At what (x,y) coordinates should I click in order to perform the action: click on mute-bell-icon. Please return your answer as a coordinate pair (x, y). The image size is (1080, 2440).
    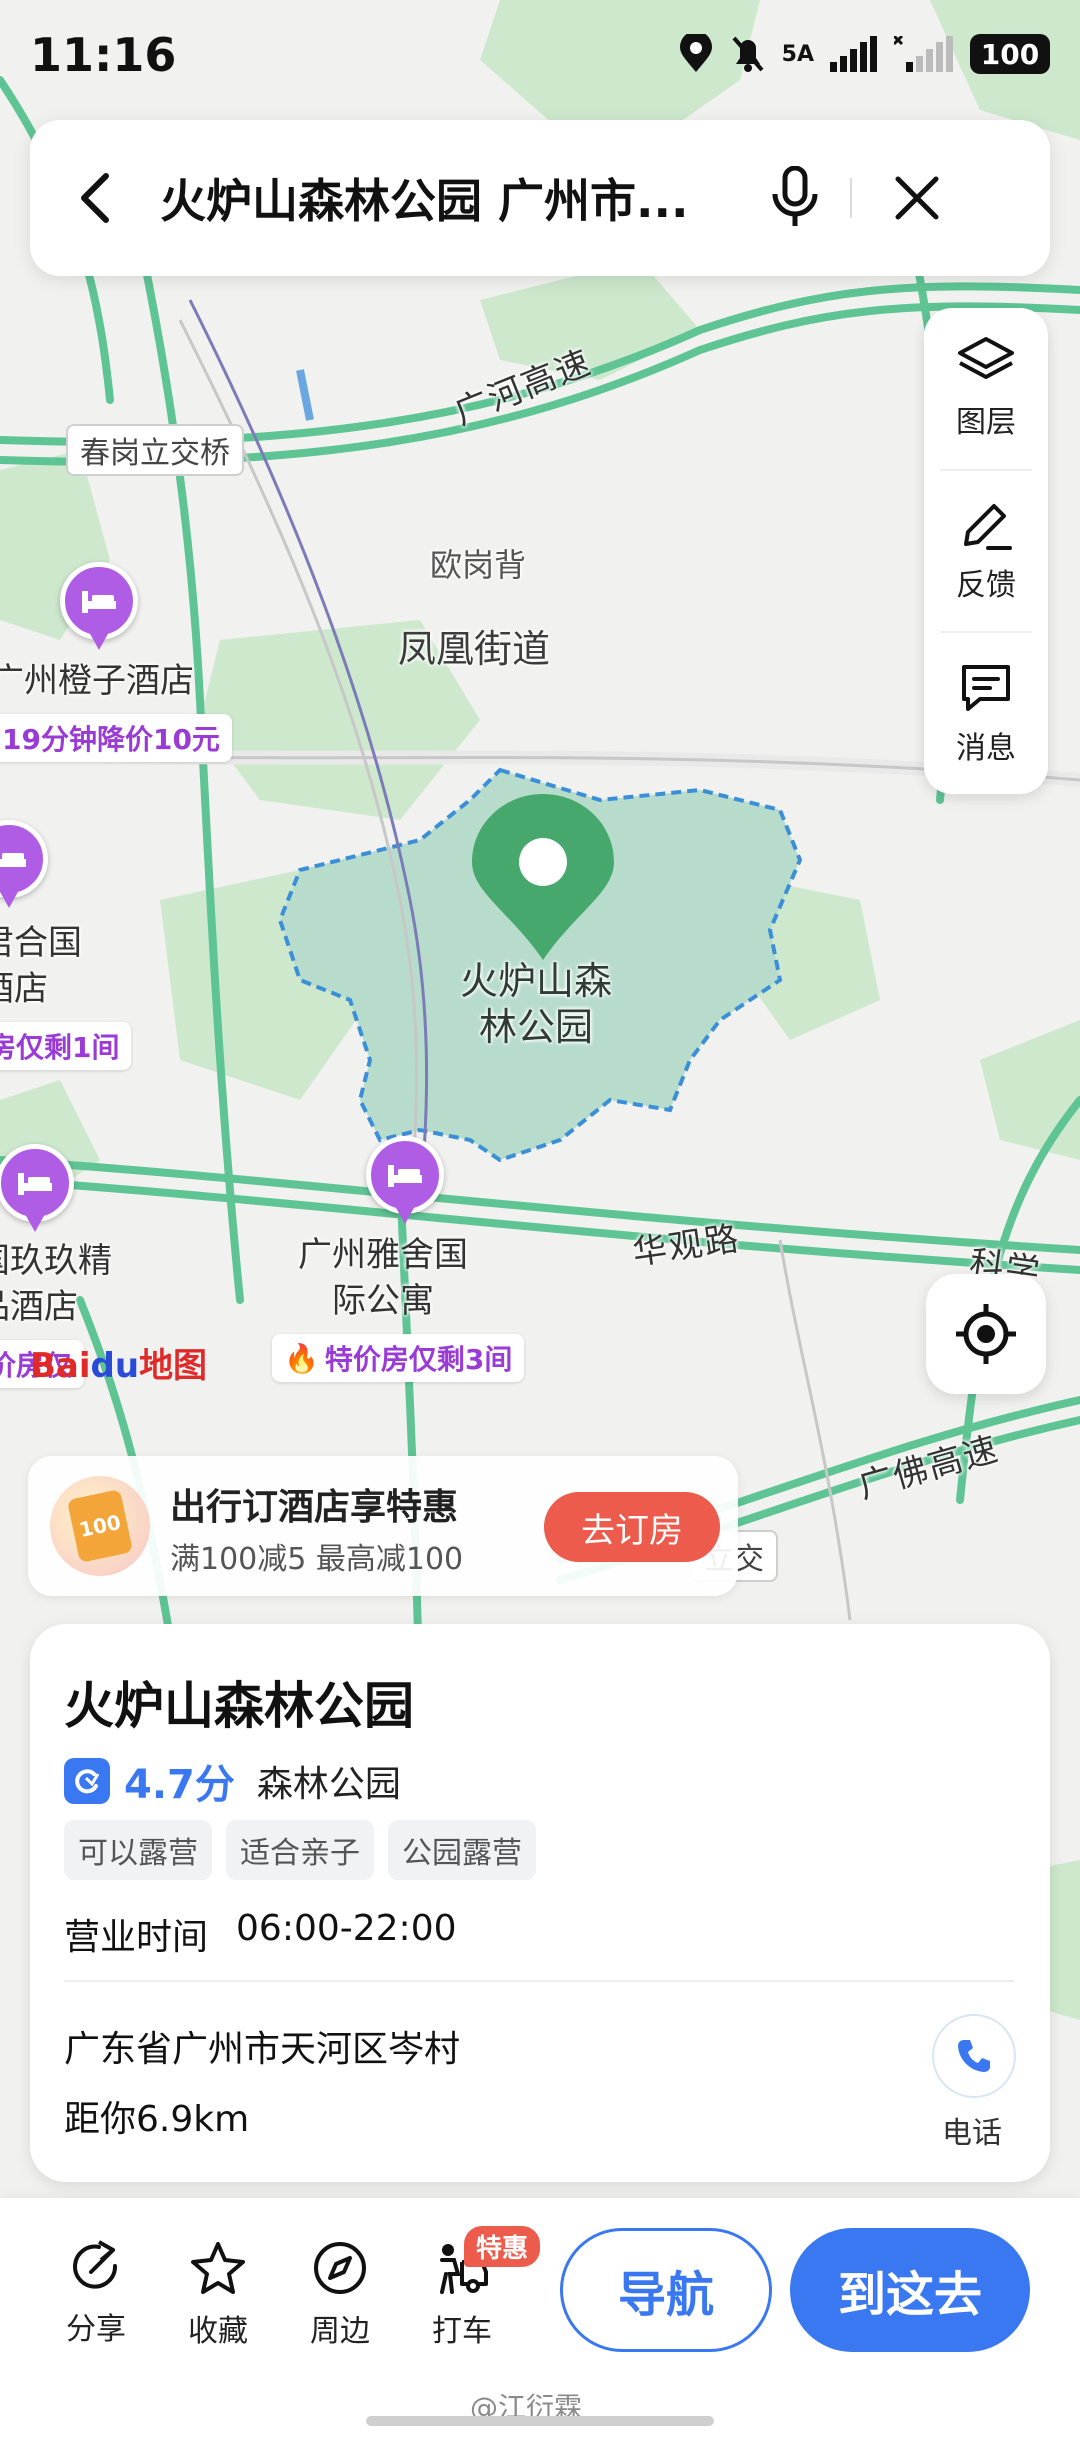
    Looking at the image, I should click on (748, 54).